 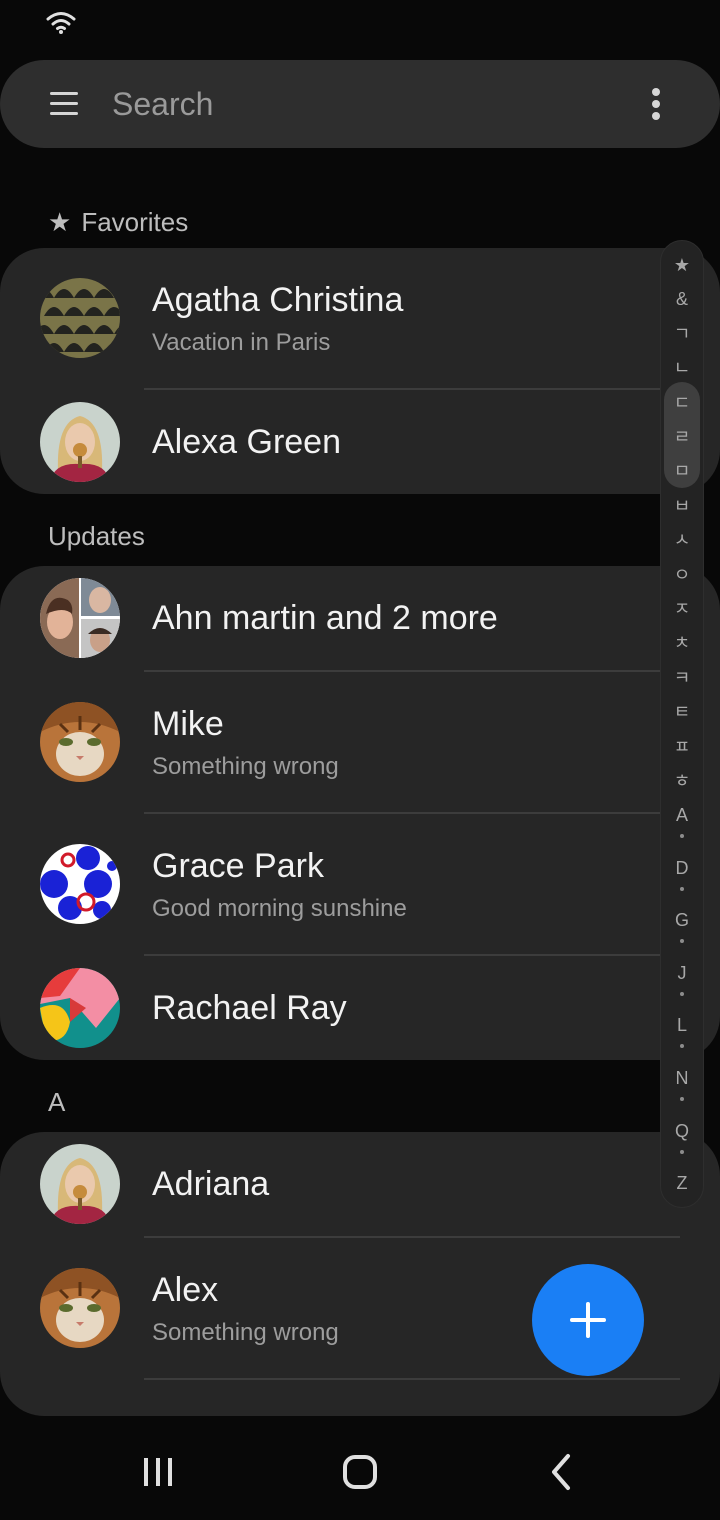 What do you see at coordinates (60, 222) in the screenshot?
I see `star-icon: ★` at bounding box center [60, 222].